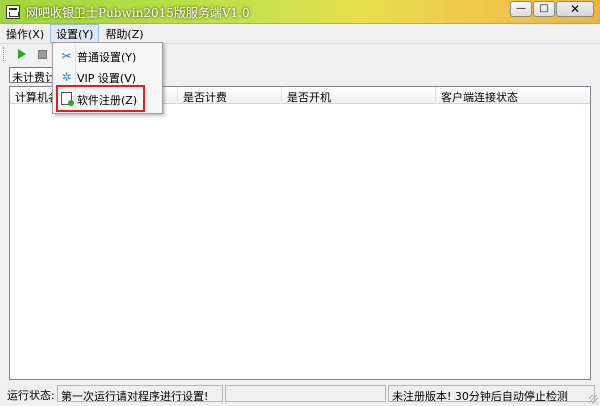  What do you see at coordinates (521, 9) in the screenshot?
I see `minimize-button: —` at bounding box center [521, 9].